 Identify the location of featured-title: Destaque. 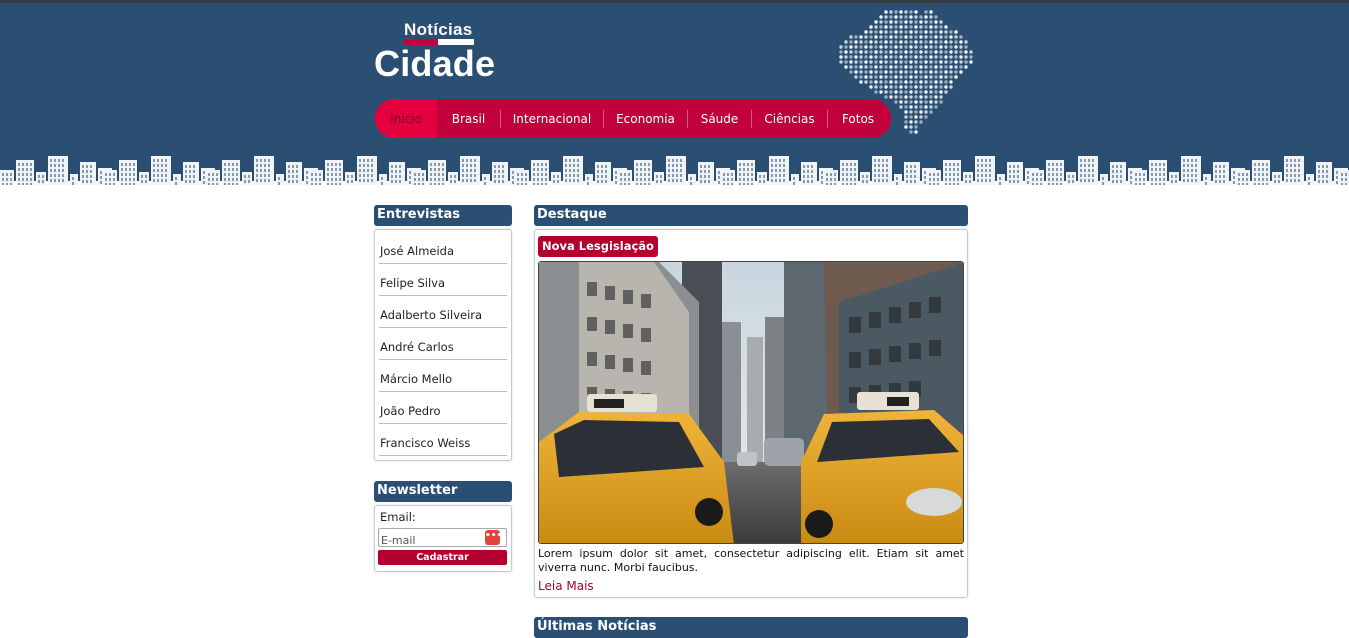
(751, 215).